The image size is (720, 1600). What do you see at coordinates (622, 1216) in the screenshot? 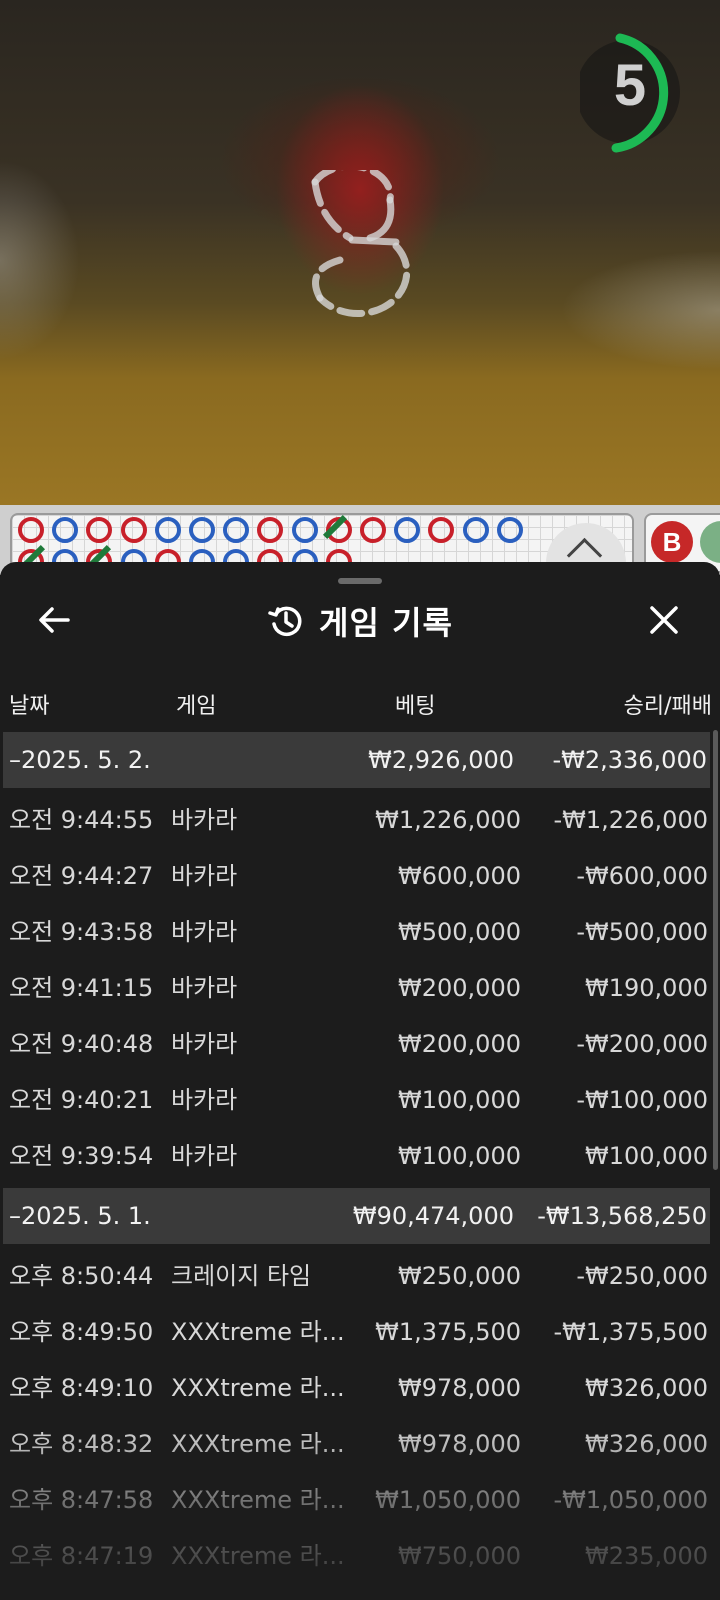
I see `group-result-total: -₩13,568,250` at bounding box center [622, 1216].